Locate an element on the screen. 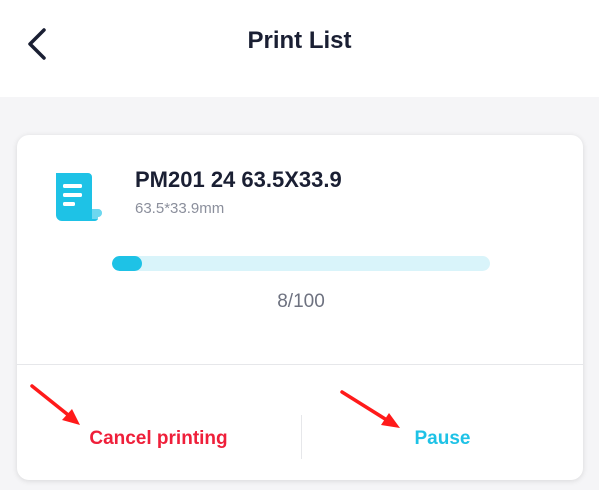 This screenshot has height=490, width=599. page-title: Print List is located at coordinates (299, 40).